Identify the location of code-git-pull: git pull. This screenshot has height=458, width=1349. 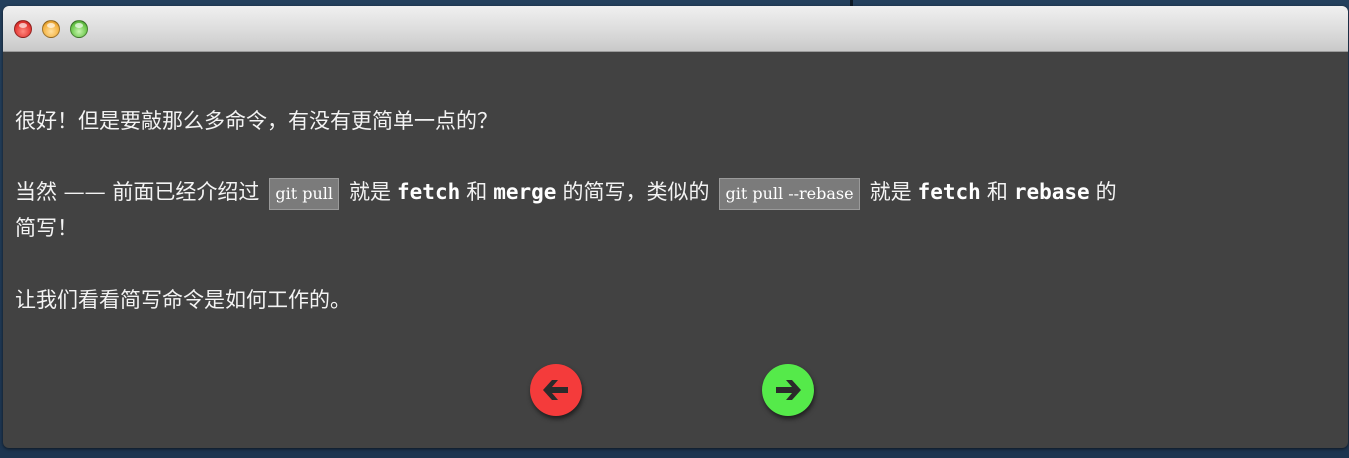
(304, 193).